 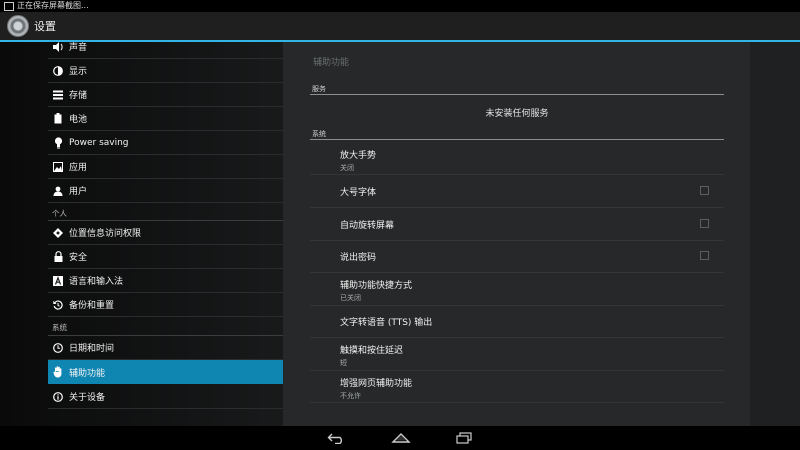 What do you see at coordinates (92, 349) in the screenshot?
I see `sidebar-item-label: 日期和时间` at bounding box center [92, 349].